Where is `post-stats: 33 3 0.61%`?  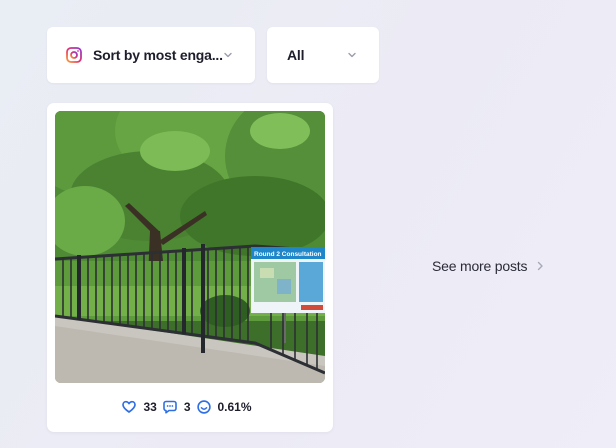 post-stats: 33 3 0.61% is located at coordinates (190, 407).